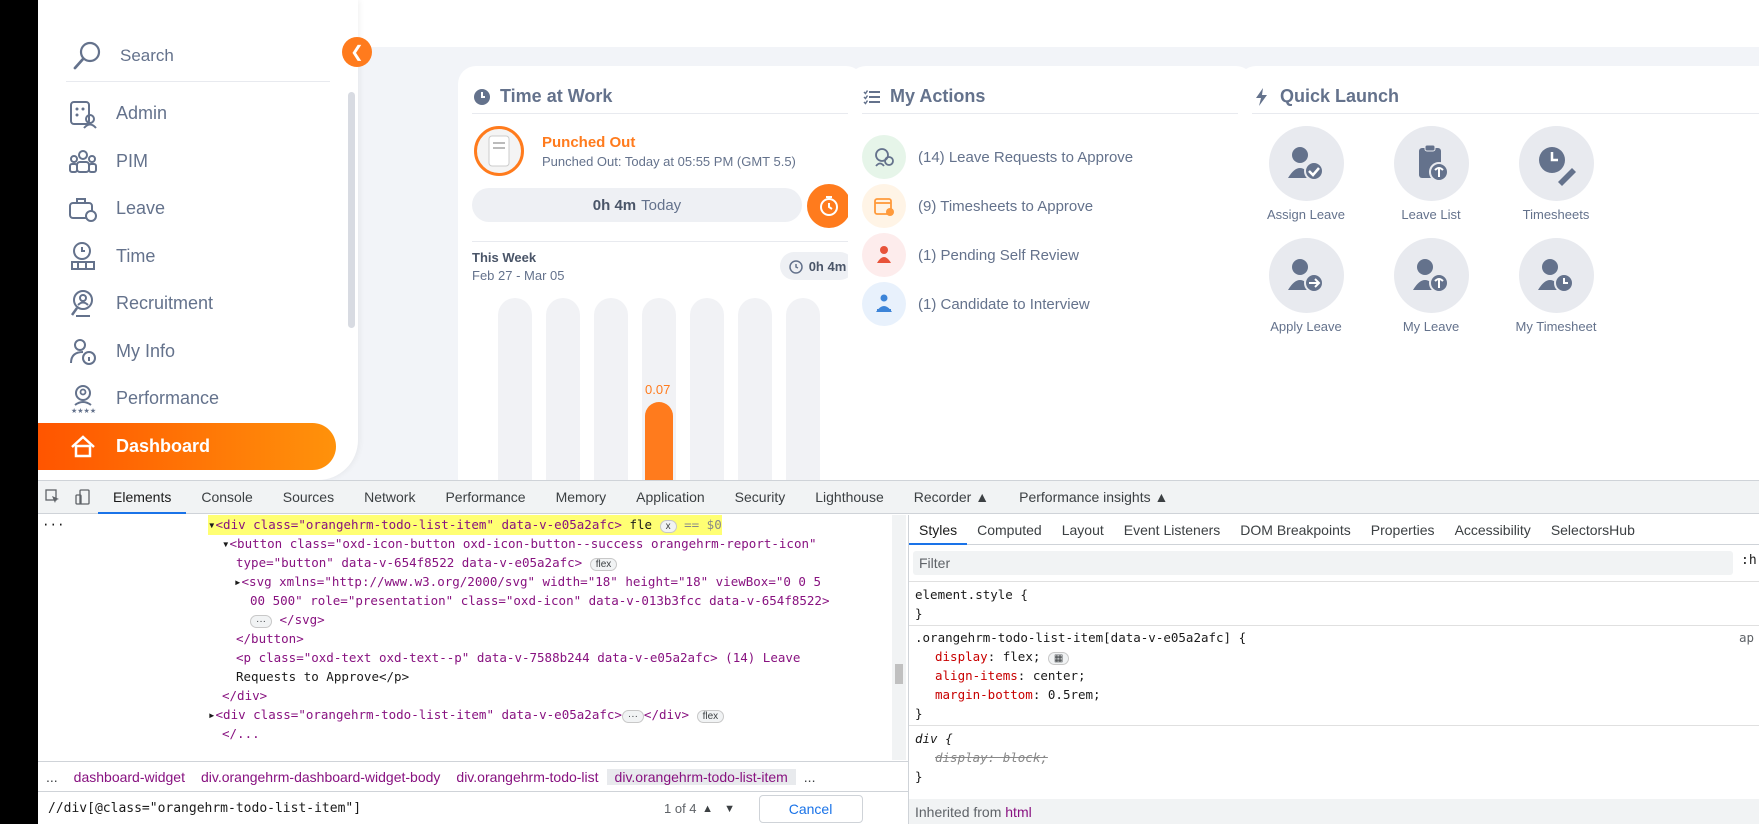 The height and width of the screenshot is (824, 1759). What do you see at coordinates (997, 157) in the screenshot?
I see `action-item: (14) Leave Requests to Approve` at bounding box center [997, 157].